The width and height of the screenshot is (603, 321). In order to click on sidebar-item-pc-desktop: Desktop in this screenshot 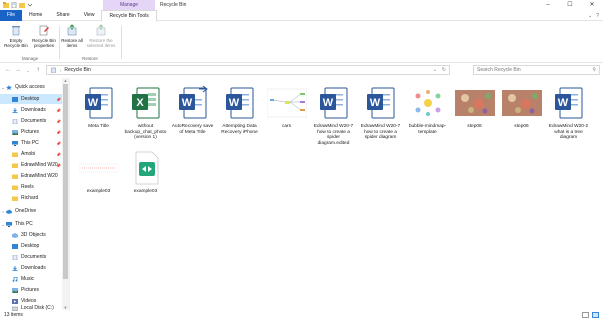, I will do `click(31, 246)`.